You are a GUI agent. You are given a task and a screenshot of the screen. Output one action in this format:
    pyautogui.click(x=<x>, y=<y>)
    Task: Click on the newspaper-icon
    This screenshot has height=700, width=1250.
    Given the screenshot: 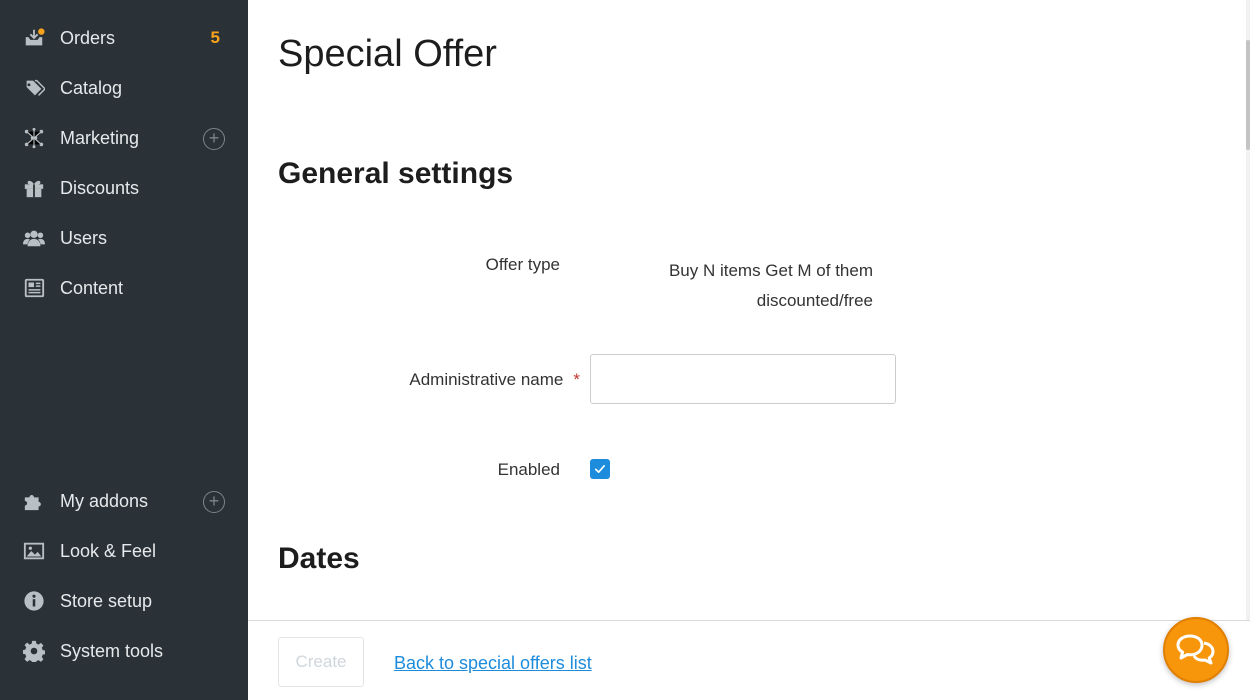 What is the action you would take?
    pyautogui.click(x=34, y=288)
    